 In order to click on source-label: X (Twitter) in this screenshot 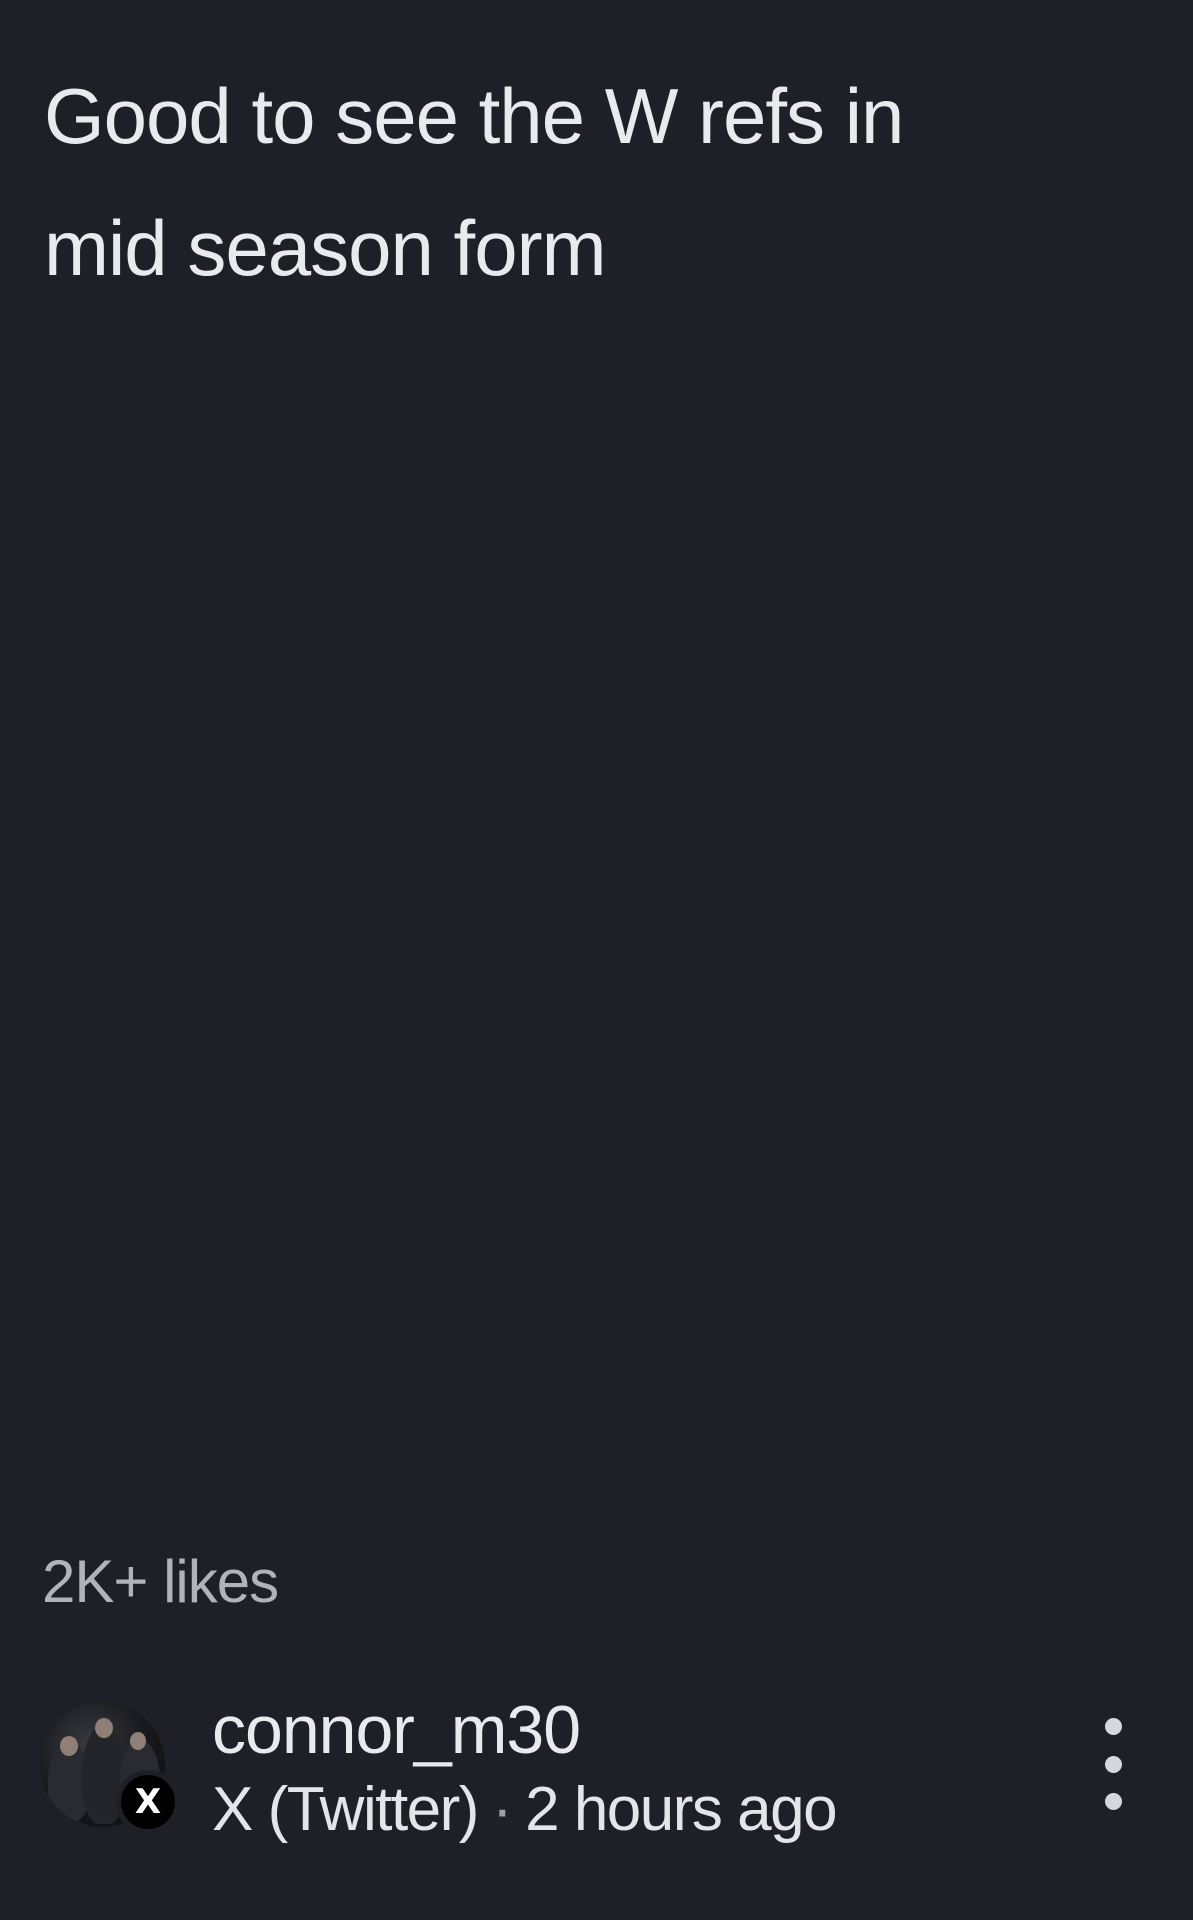, I will do `click(345, 1809)`.